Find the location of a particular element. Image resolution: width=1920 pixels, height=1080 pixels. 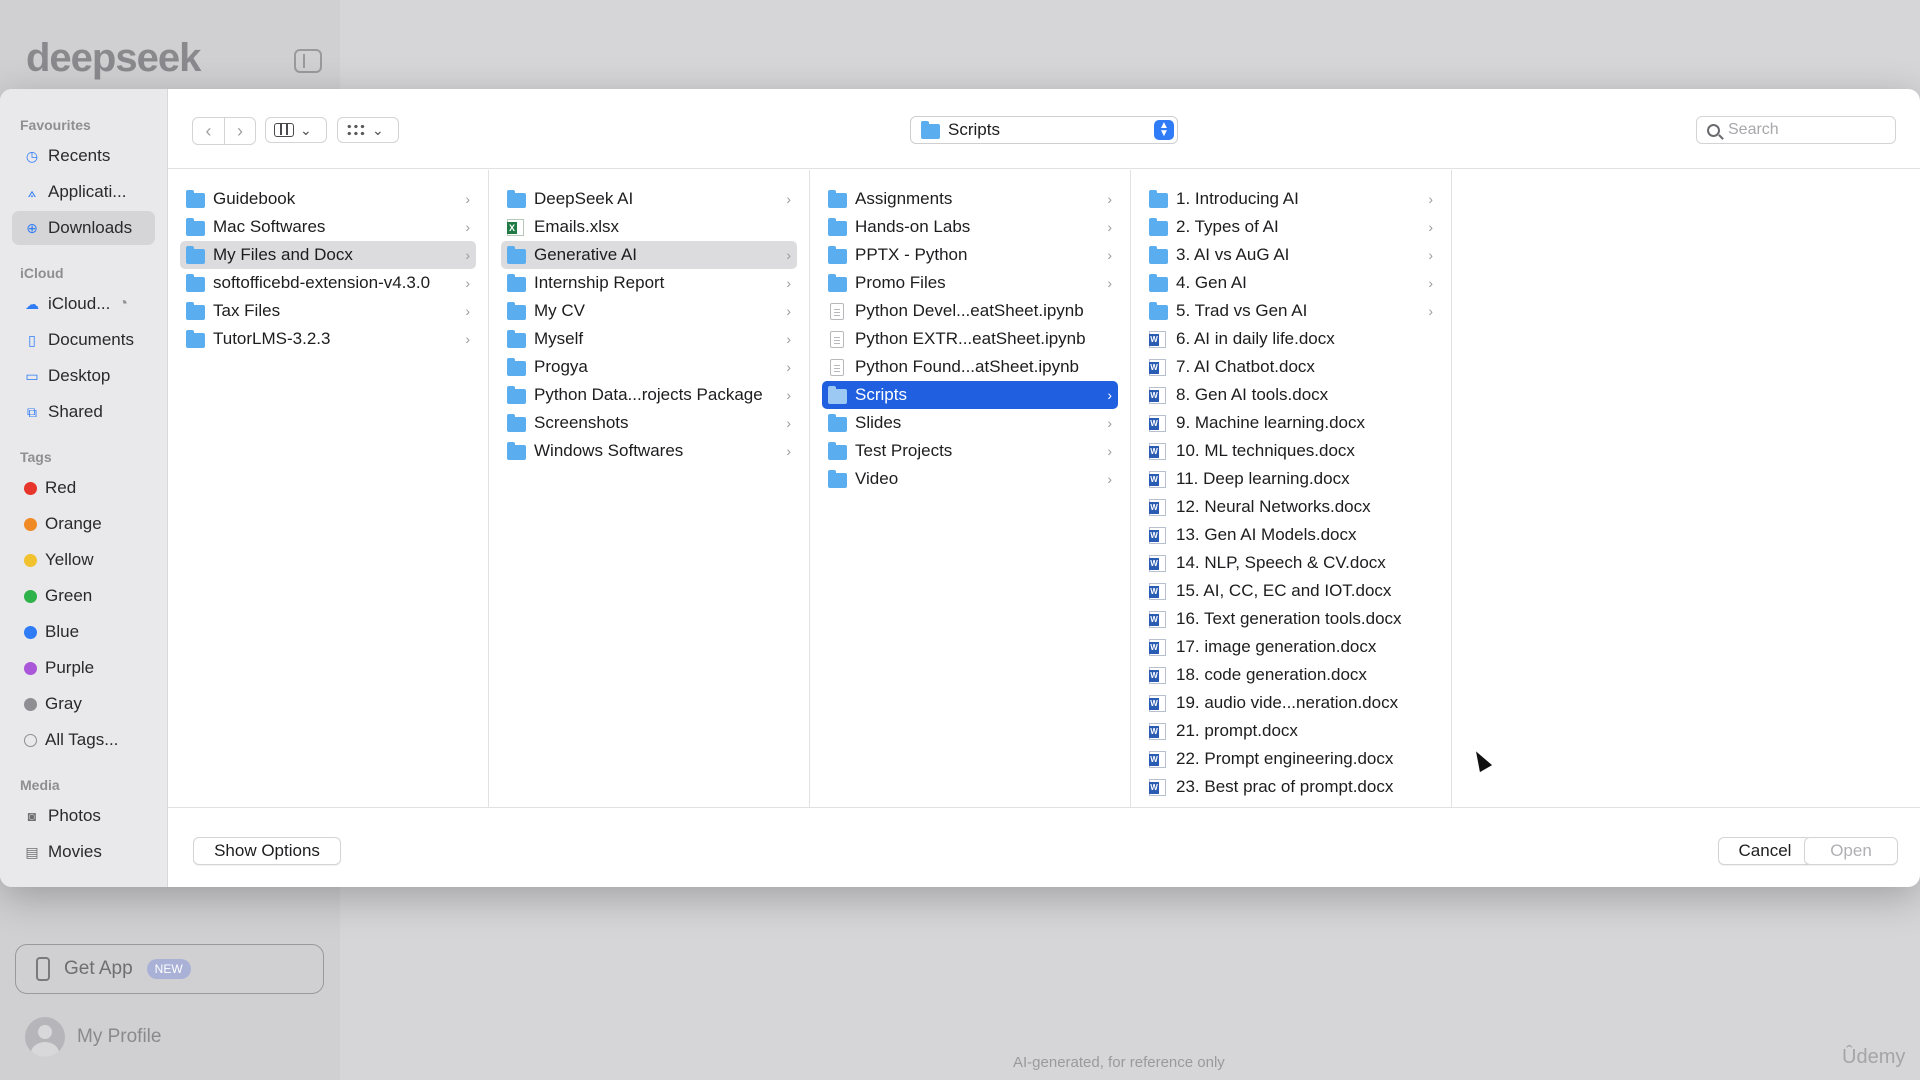

folder-row: Screenshots › is located at coordinates (649, 423).